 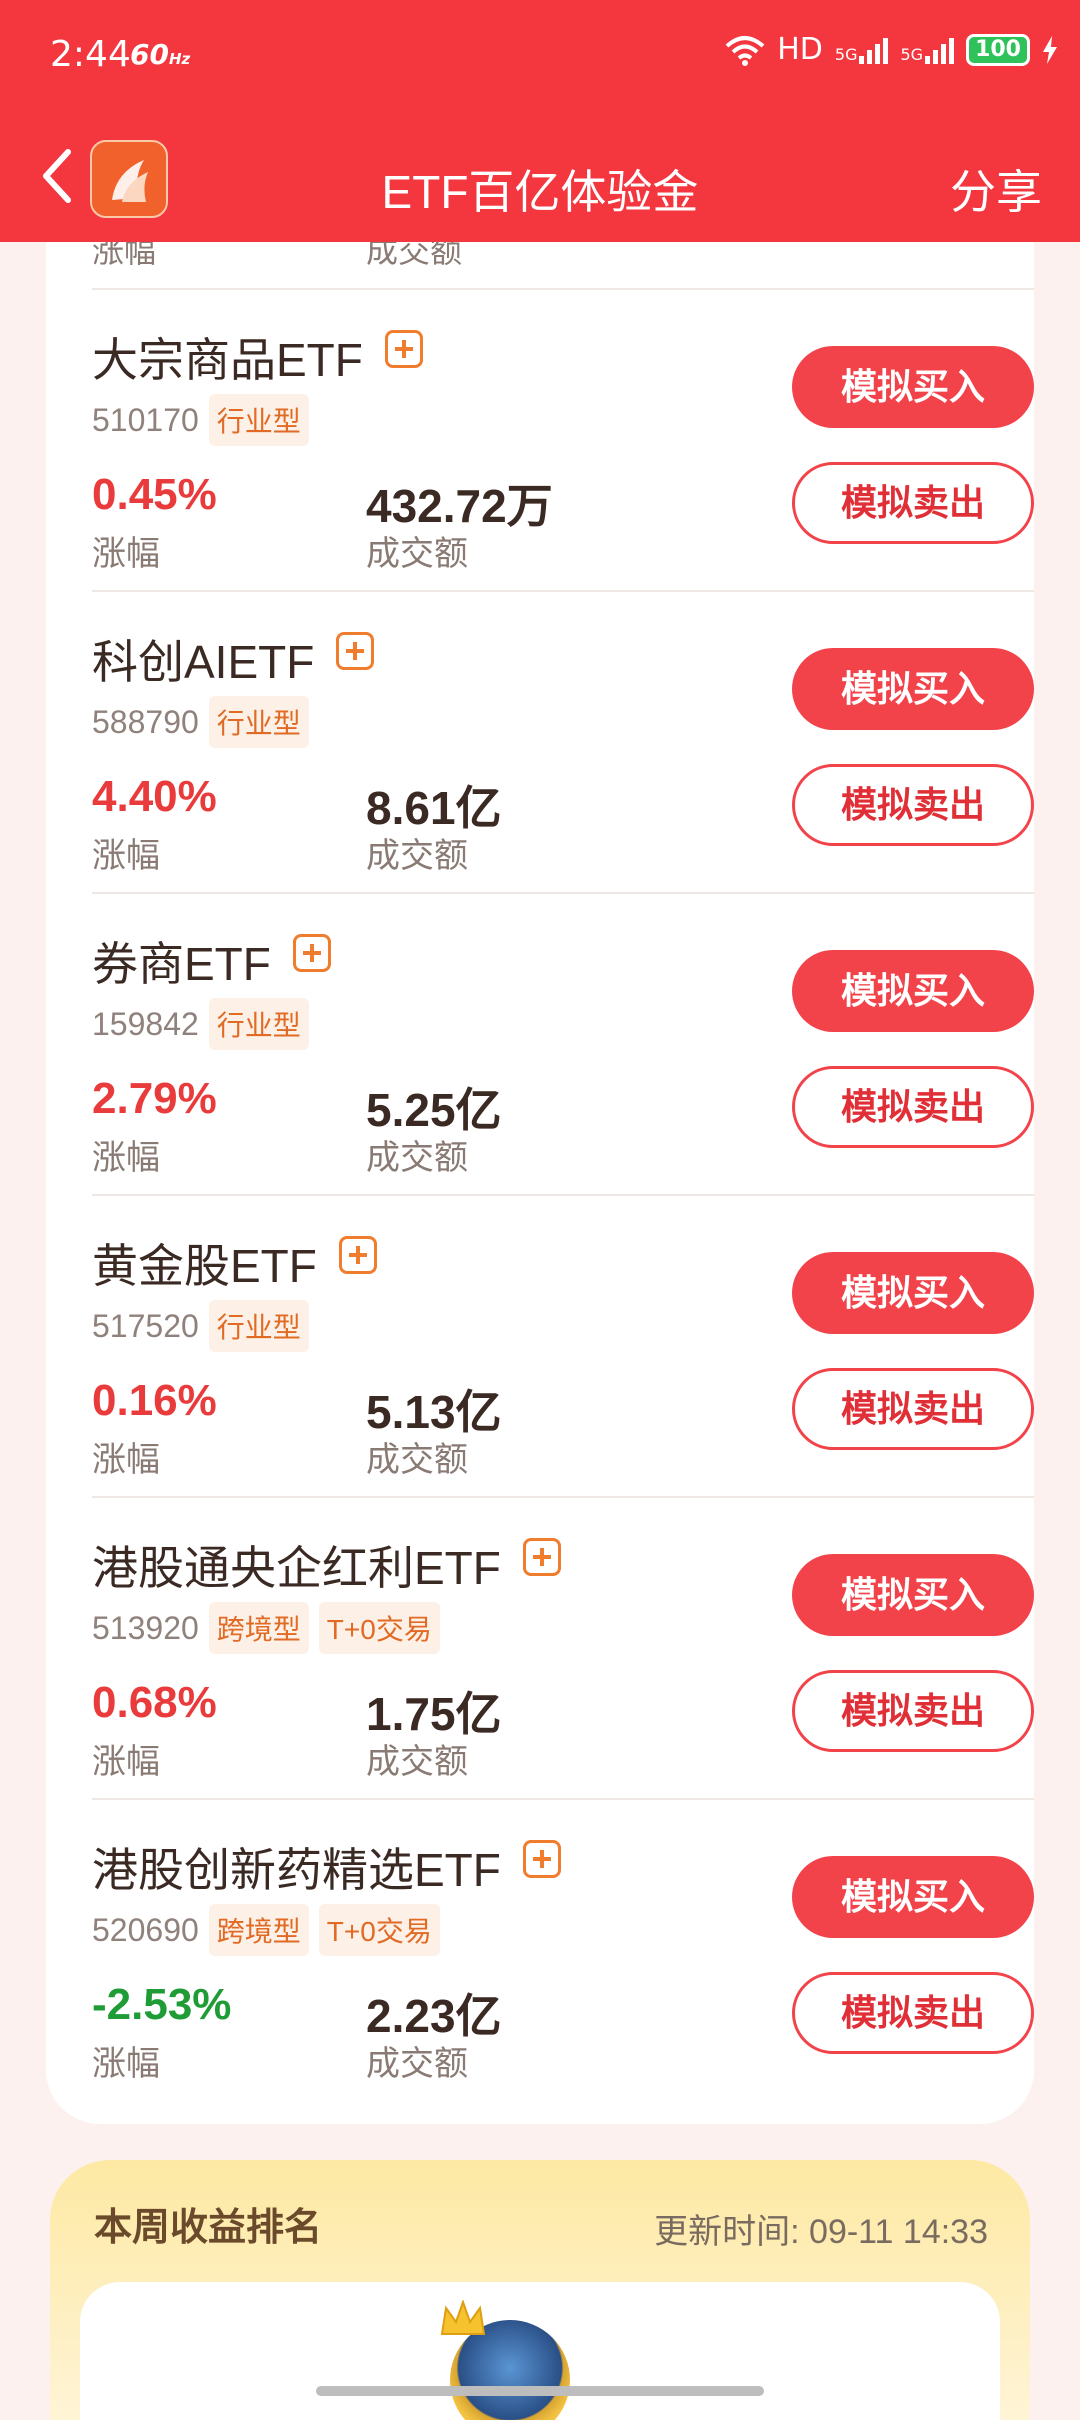 I want to click on update-time: 更新时间: 09-11 14:33, so click(x=821, y=2232).